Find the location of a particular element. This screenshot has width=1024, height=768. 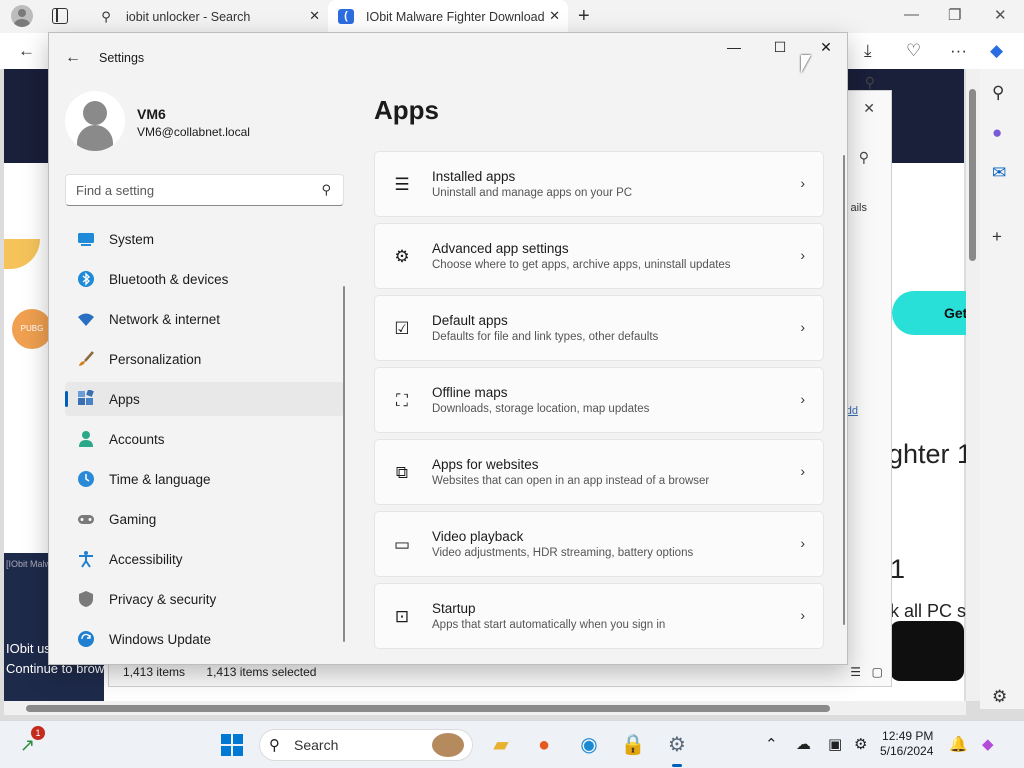

apps-icon is located at coordinates (86, 398).